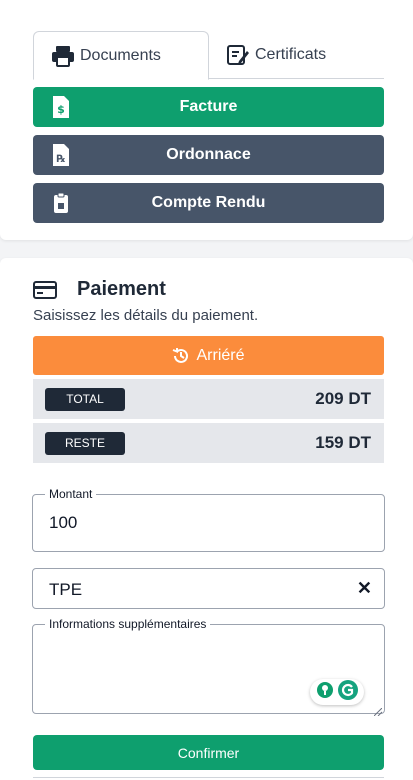  I want to click on lightbulb-icon, so click(325, 692).